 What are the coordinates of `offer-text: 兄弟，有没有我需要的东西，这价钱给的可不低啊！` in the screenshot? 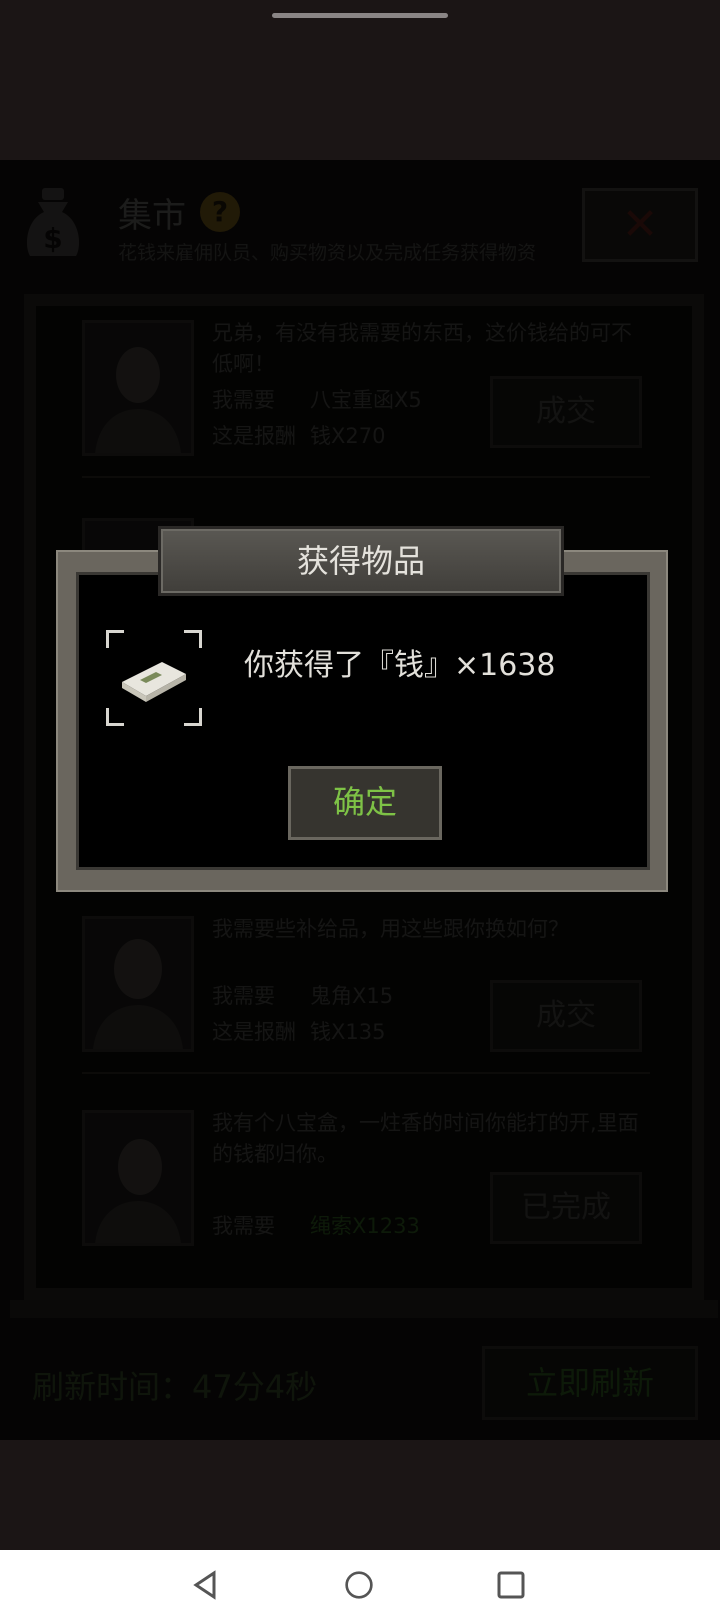 It's located at (422, 348).